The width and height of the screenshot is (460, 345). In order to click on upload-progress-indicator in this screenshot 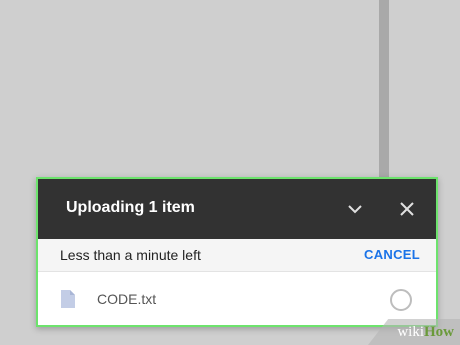, I will do `click(401, 300)`.